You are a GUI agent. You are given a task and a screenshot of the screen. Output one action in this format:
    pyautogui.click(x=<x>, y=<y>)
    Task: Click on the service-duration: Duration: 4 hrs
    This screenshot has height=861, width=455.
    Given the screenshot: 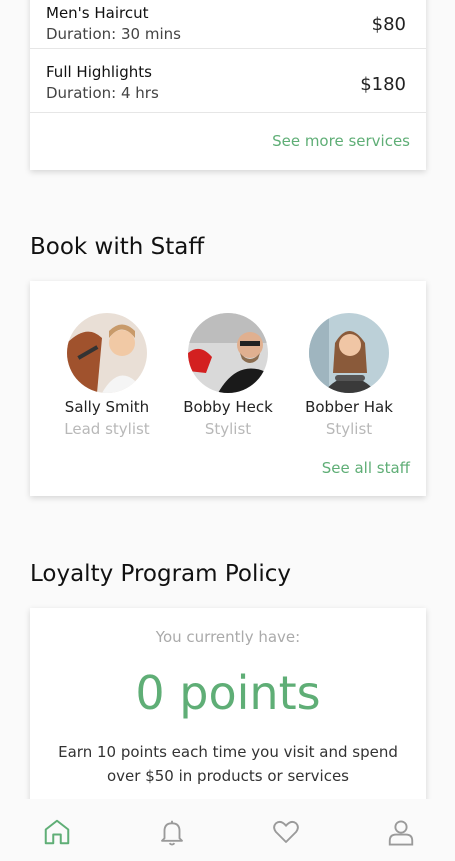 What is the action you would take?
    pyautogui.click(x=102, y=93)
    